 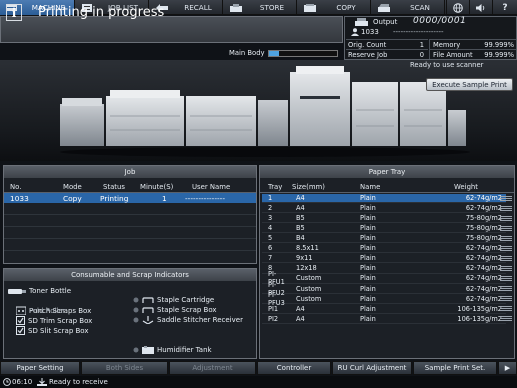 I want to click on tray-row: 7 9x11 Plain 62-74g/m2, so click(x=384, y=259).